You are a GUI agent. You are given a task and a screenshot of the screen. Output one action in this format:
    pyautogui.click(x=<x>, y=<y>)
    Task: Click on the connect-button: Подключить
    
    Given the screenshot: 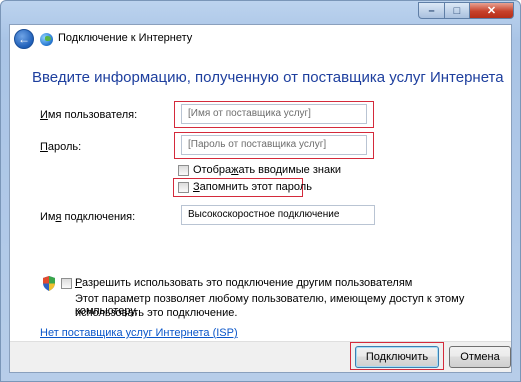 What is the action you would take?
    pyautogui.click(x=397, y=357)
    